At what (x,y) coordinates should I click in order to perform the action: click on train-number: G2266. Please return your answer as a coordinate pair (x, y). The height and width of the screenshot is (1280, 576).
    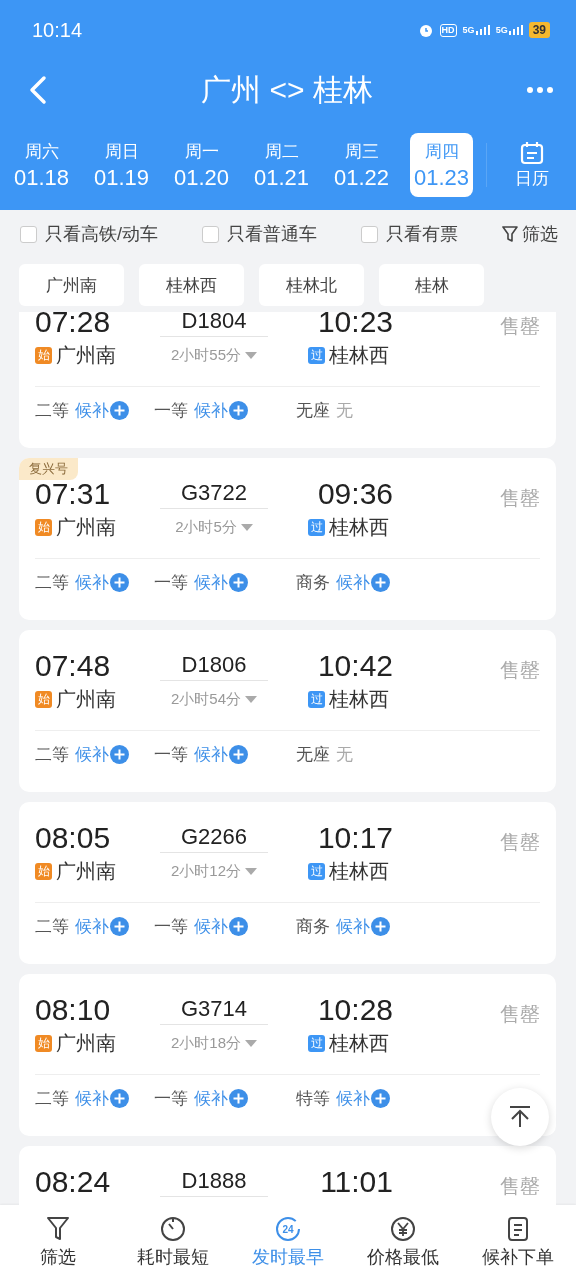
    Looking at the image, I should click on (214, 837).